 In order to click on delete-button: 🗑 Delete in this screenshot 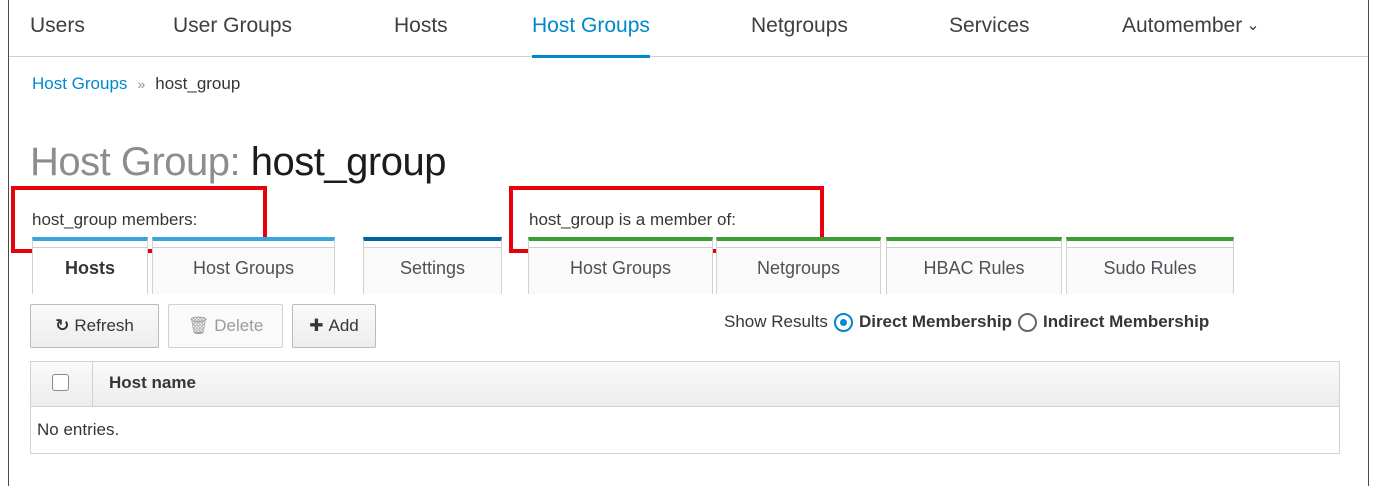, I will do `click(225, 326)`.